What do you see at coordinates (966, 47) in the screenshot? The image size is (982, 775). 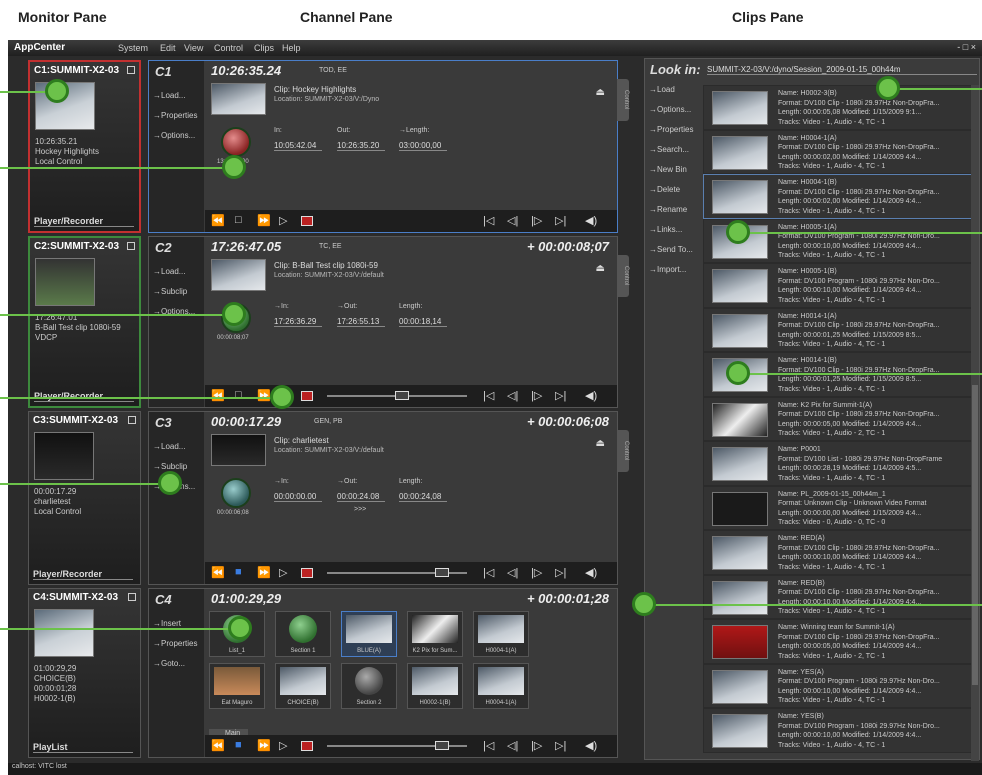 I see `window-controls: - □ ×` at bounding box center [966, 47].